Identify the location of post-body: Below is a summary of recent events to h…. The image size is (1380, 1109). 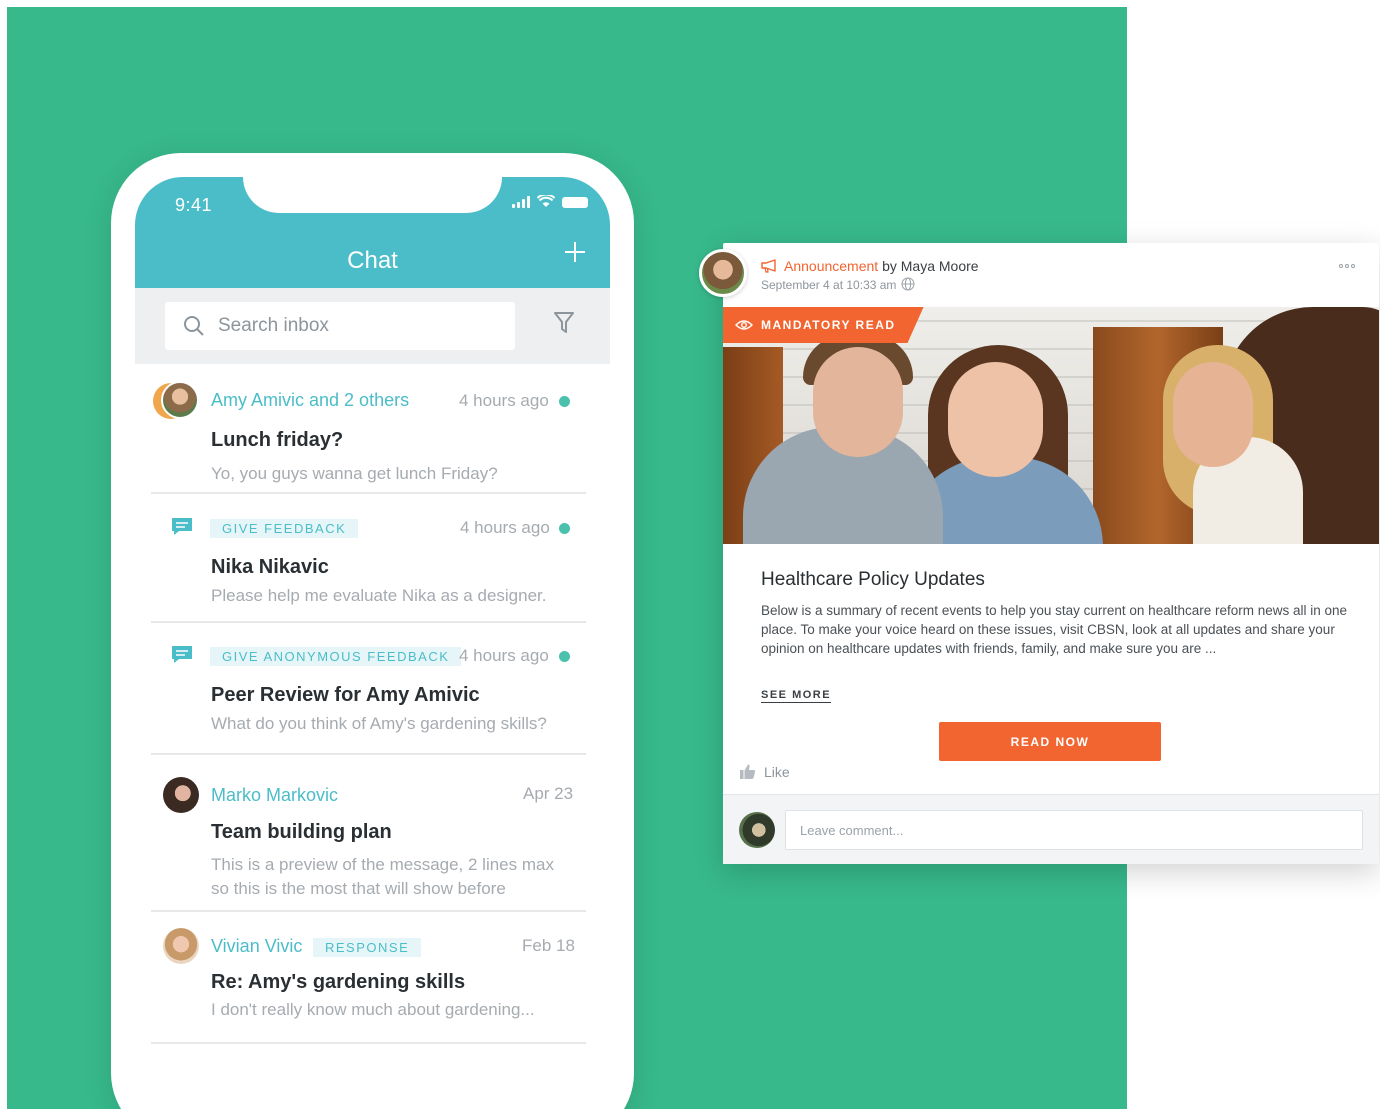
(1054, 629).